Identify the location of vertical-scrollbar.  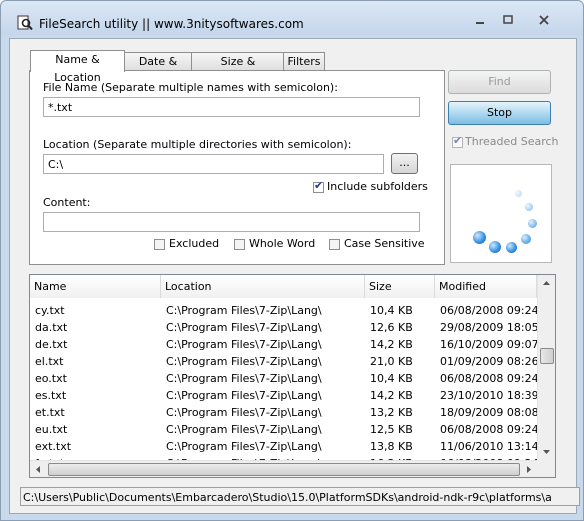
(546, 367).